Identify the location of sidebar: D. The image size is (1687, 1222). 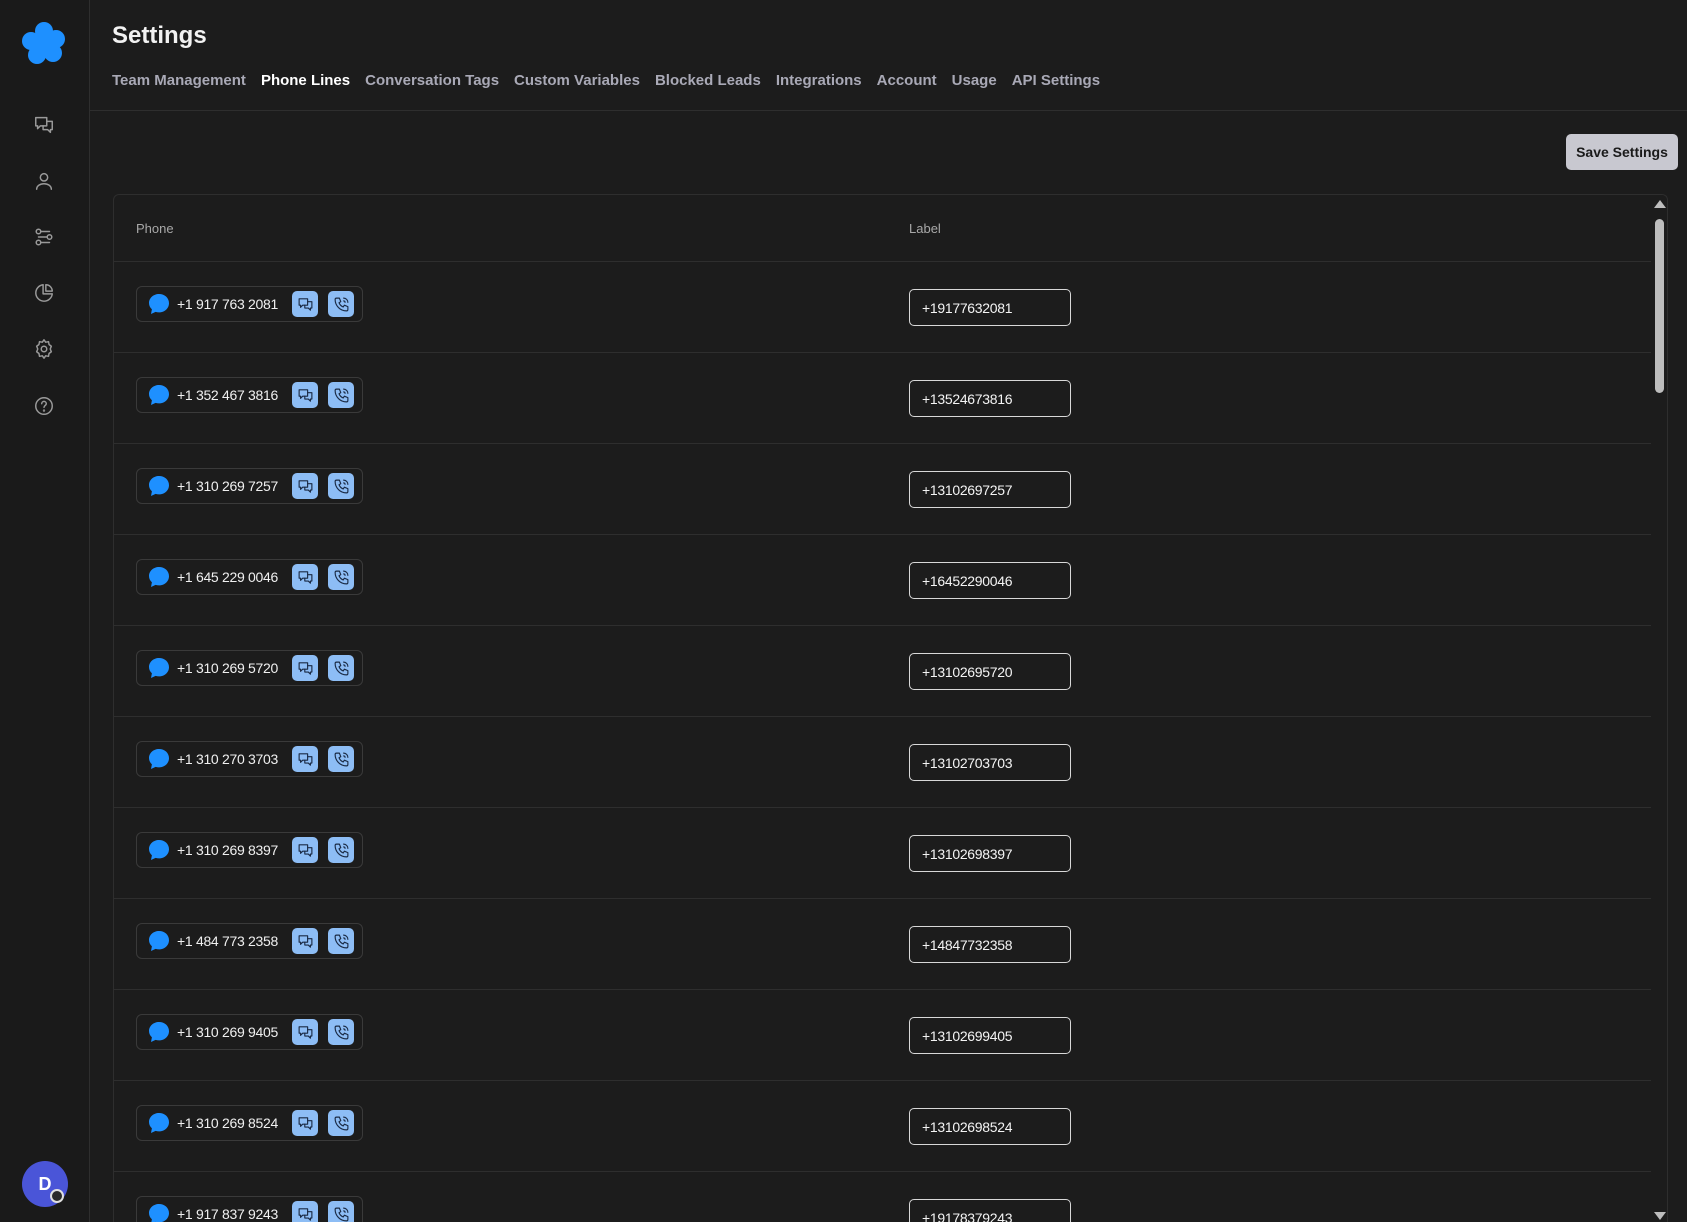
(45, 611).